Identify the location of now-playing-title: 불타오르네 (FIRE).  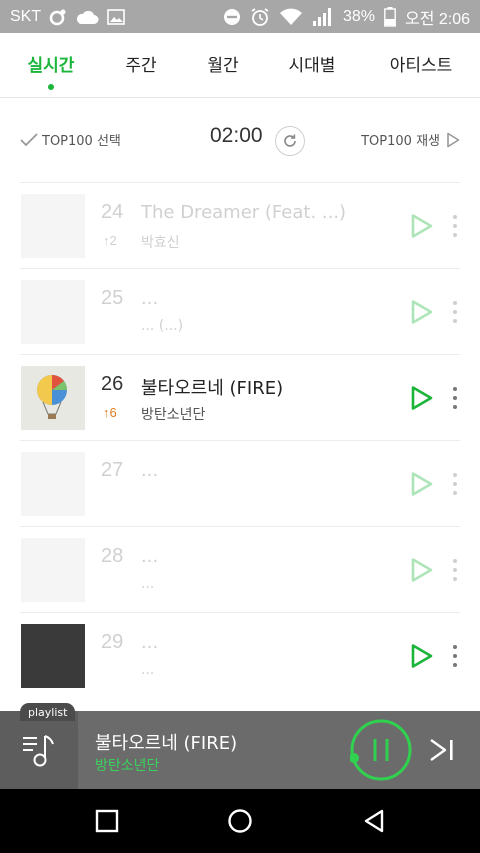
(166, 743).